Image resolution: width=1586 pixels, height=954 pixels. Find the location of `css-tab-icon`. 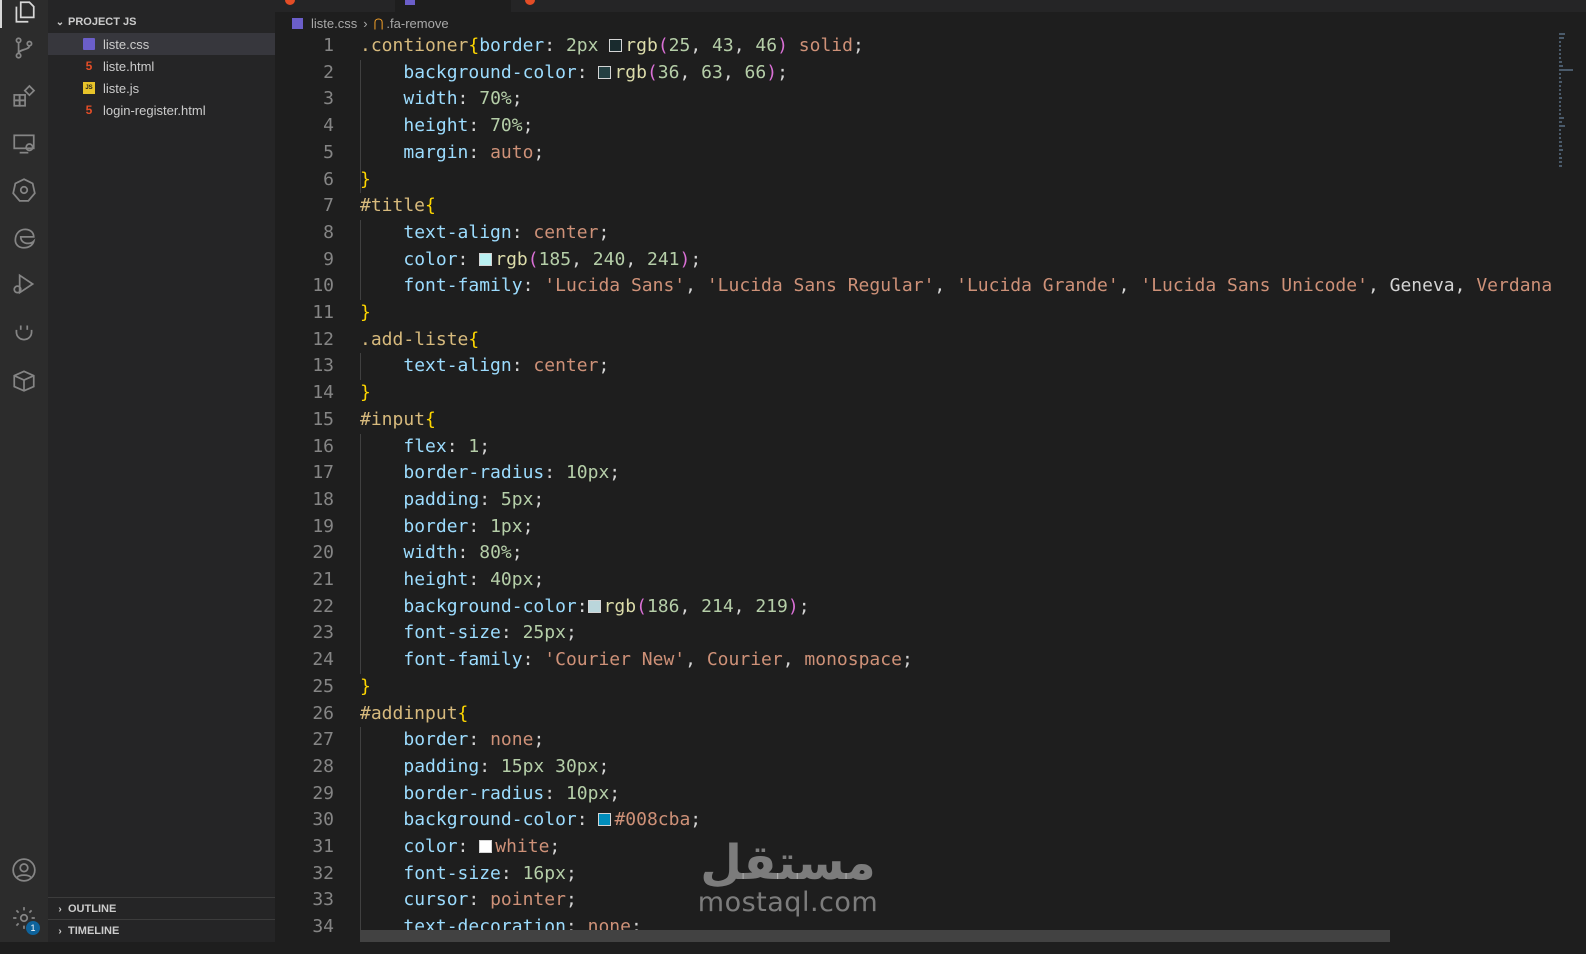

css-tab-icon is located at coordinates (410, 2).